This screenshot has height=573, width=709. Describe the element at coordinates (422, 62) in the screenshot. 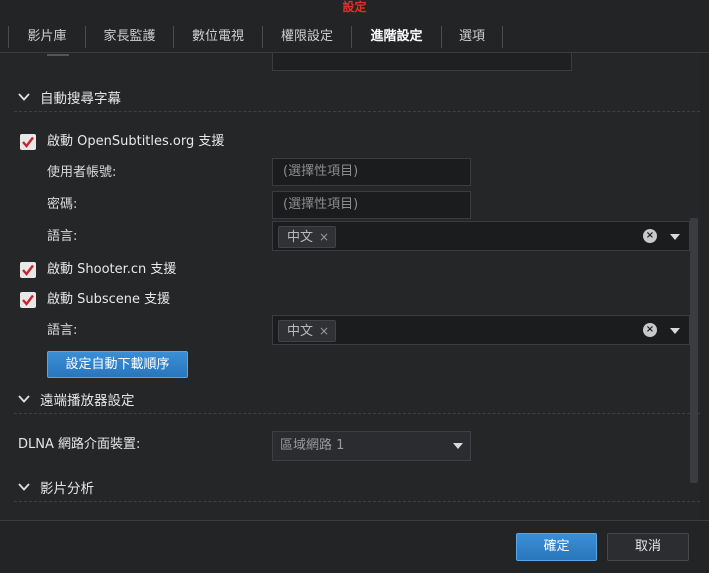

I see `partial-field-above` at that location.